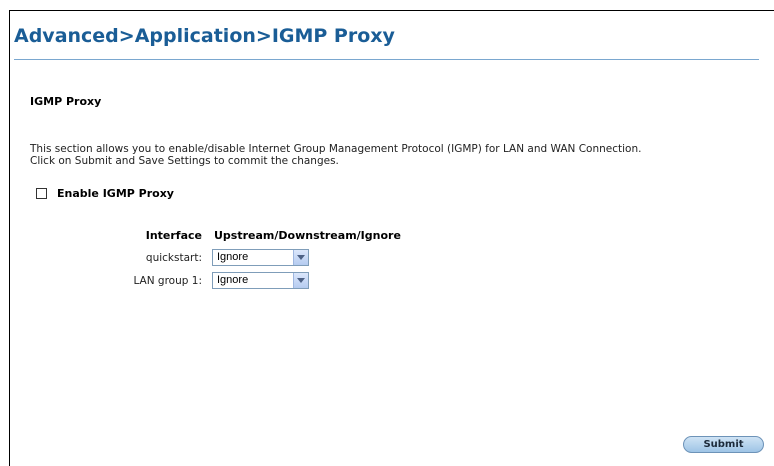  Describe the element at coordinates (173, 235) in the screenshot. I see `interface-column-header: Interface` at that location.